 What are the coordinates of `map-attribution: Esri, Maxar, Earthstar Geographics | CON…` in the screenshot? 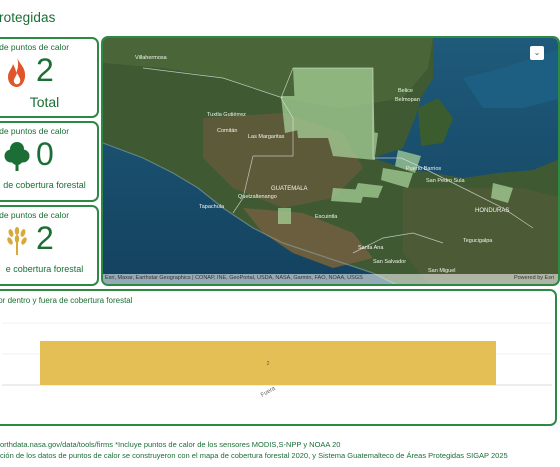 It's located at (330, 279).